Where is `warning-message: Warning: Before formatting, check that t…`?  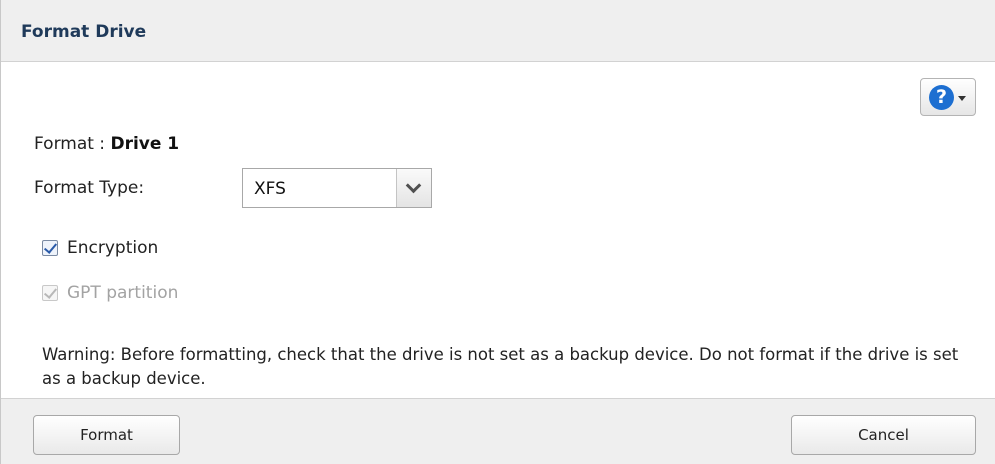
warning-message: Warning: Before formatting, check that t… is located at coordinates (500, 366).